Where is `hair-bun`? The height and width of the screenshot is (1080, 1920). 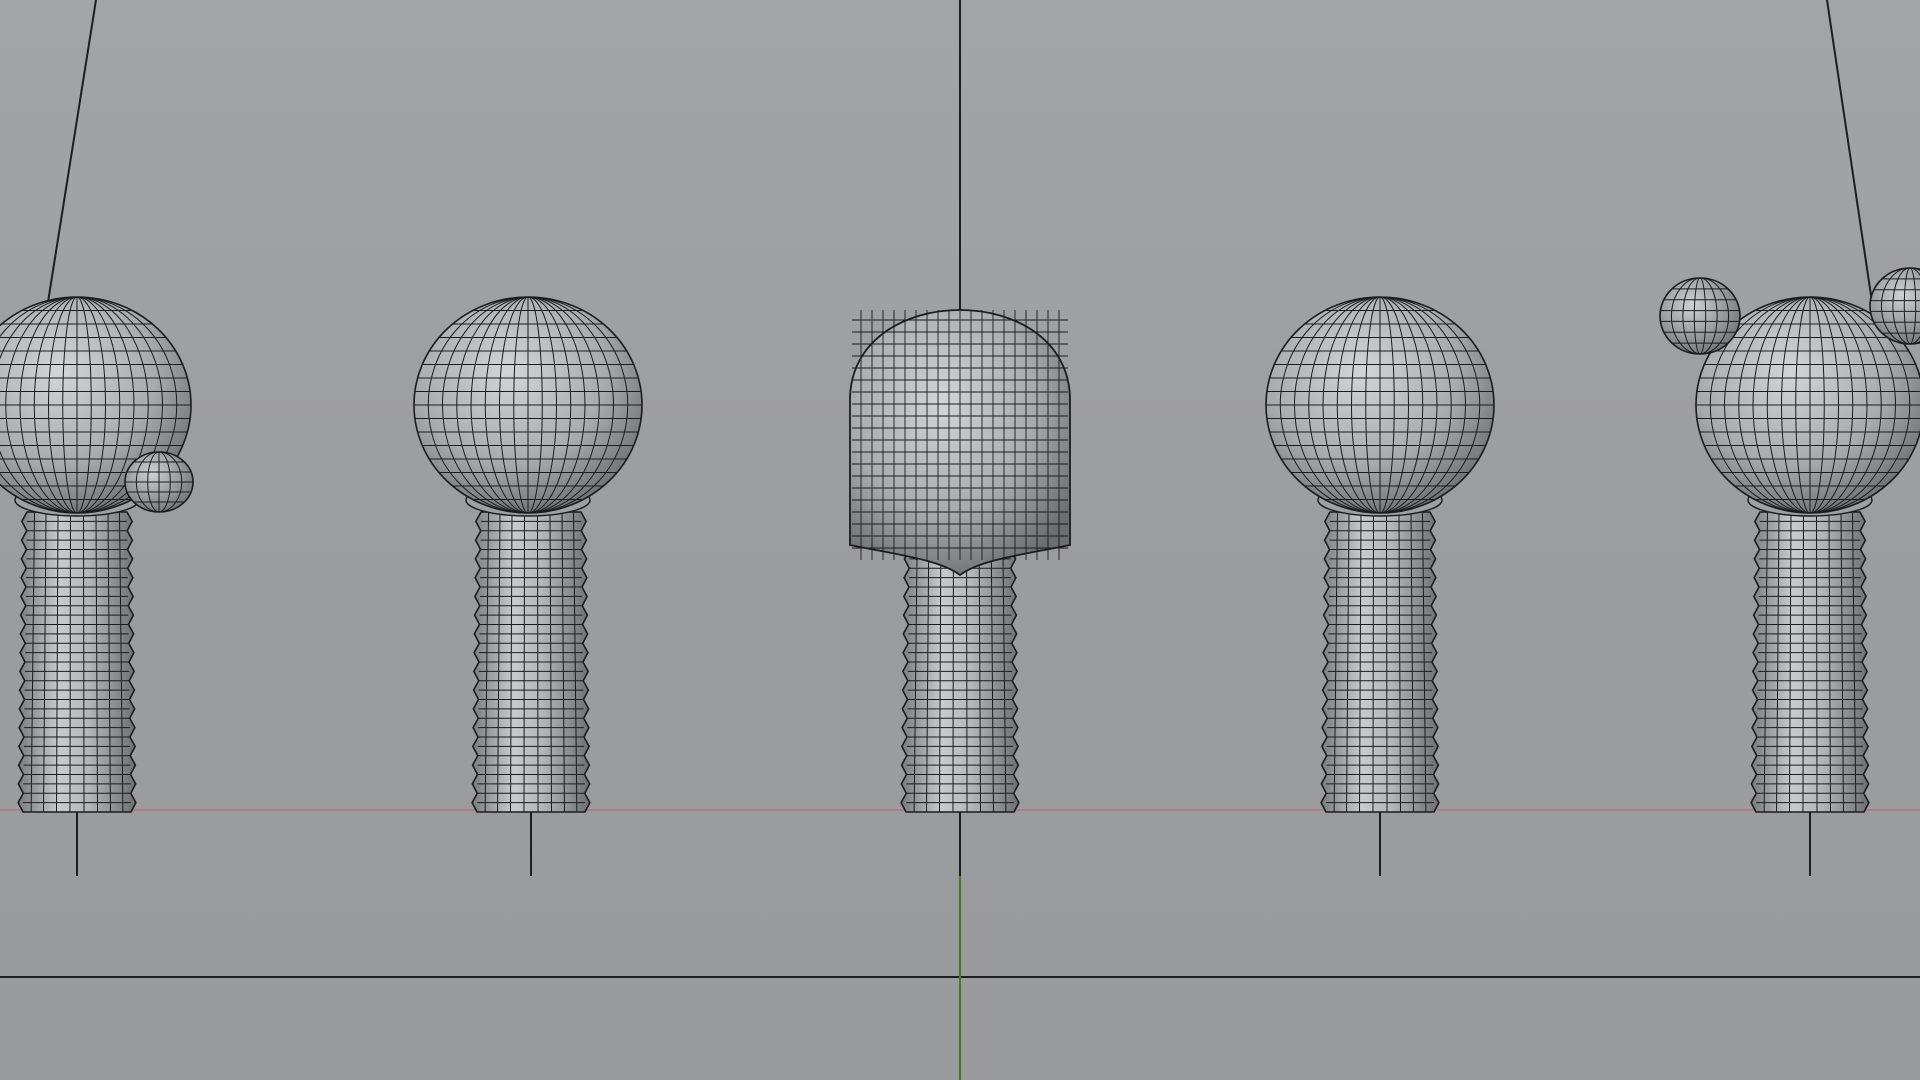 hair-bun is located at coordinates (159, 482).